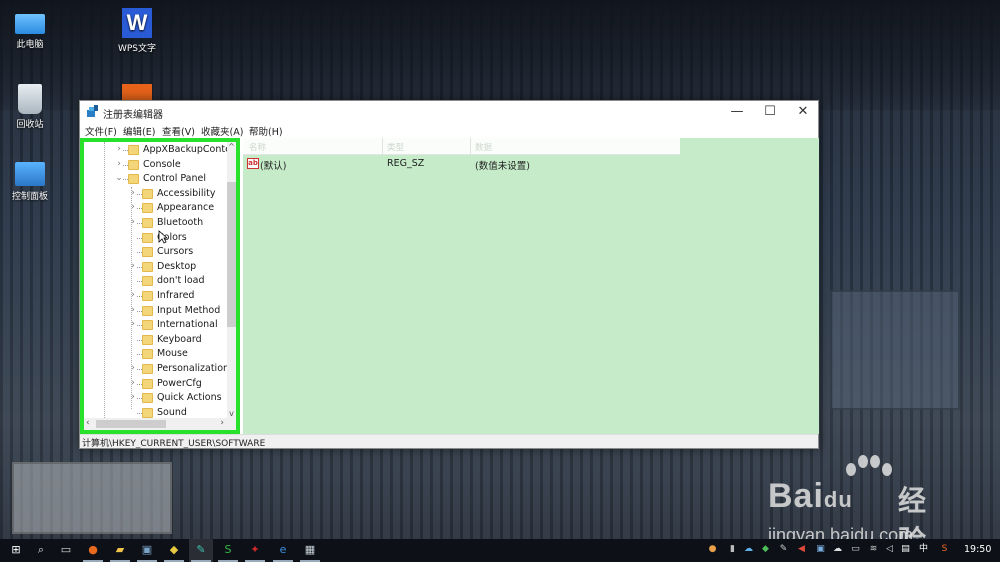 The width and height of the screenshot is (1000, 562). I want to click on notifications-icon: ▤, so click(905, 549).